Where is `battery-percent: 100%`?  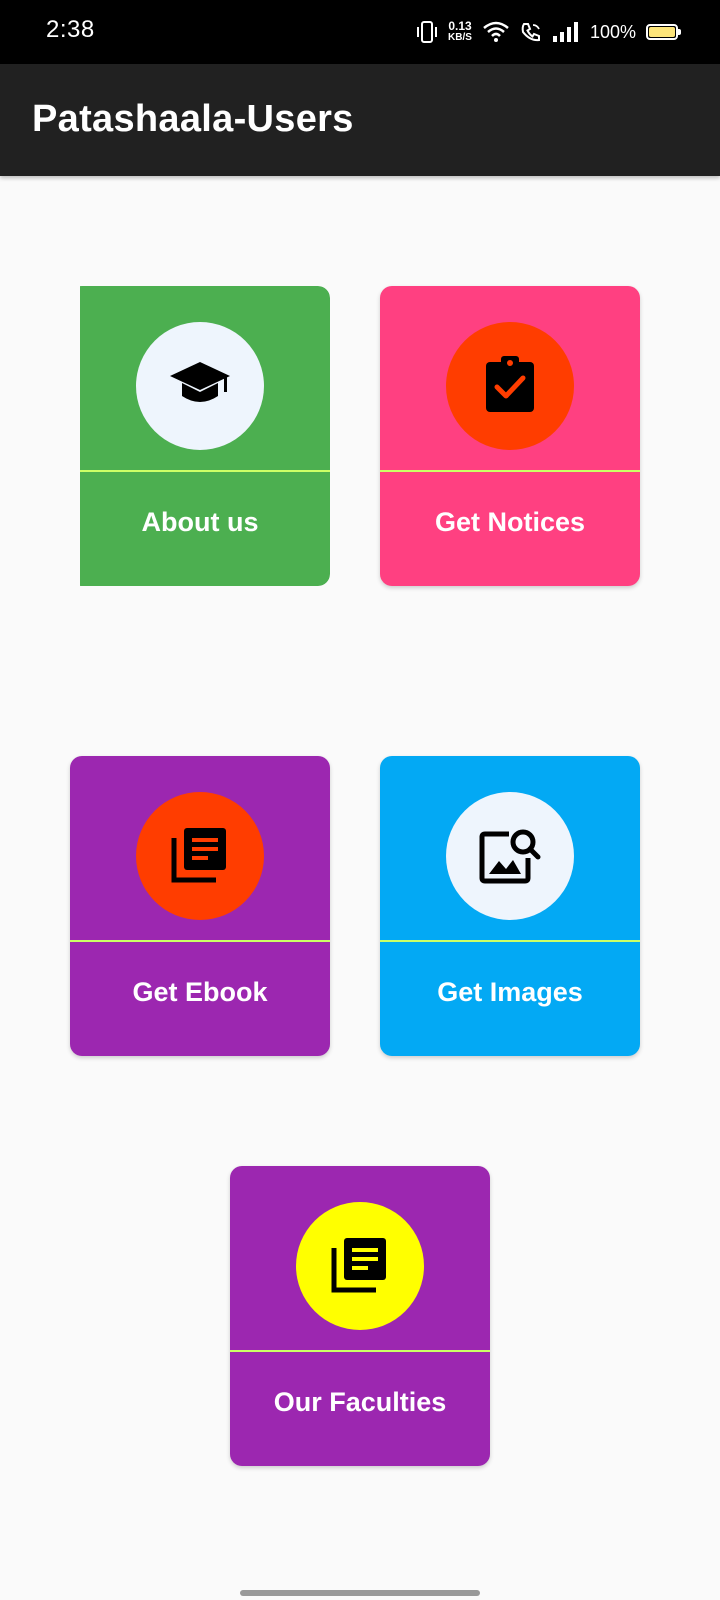
battery-percent: 100% is located at coordinates (612, 31).